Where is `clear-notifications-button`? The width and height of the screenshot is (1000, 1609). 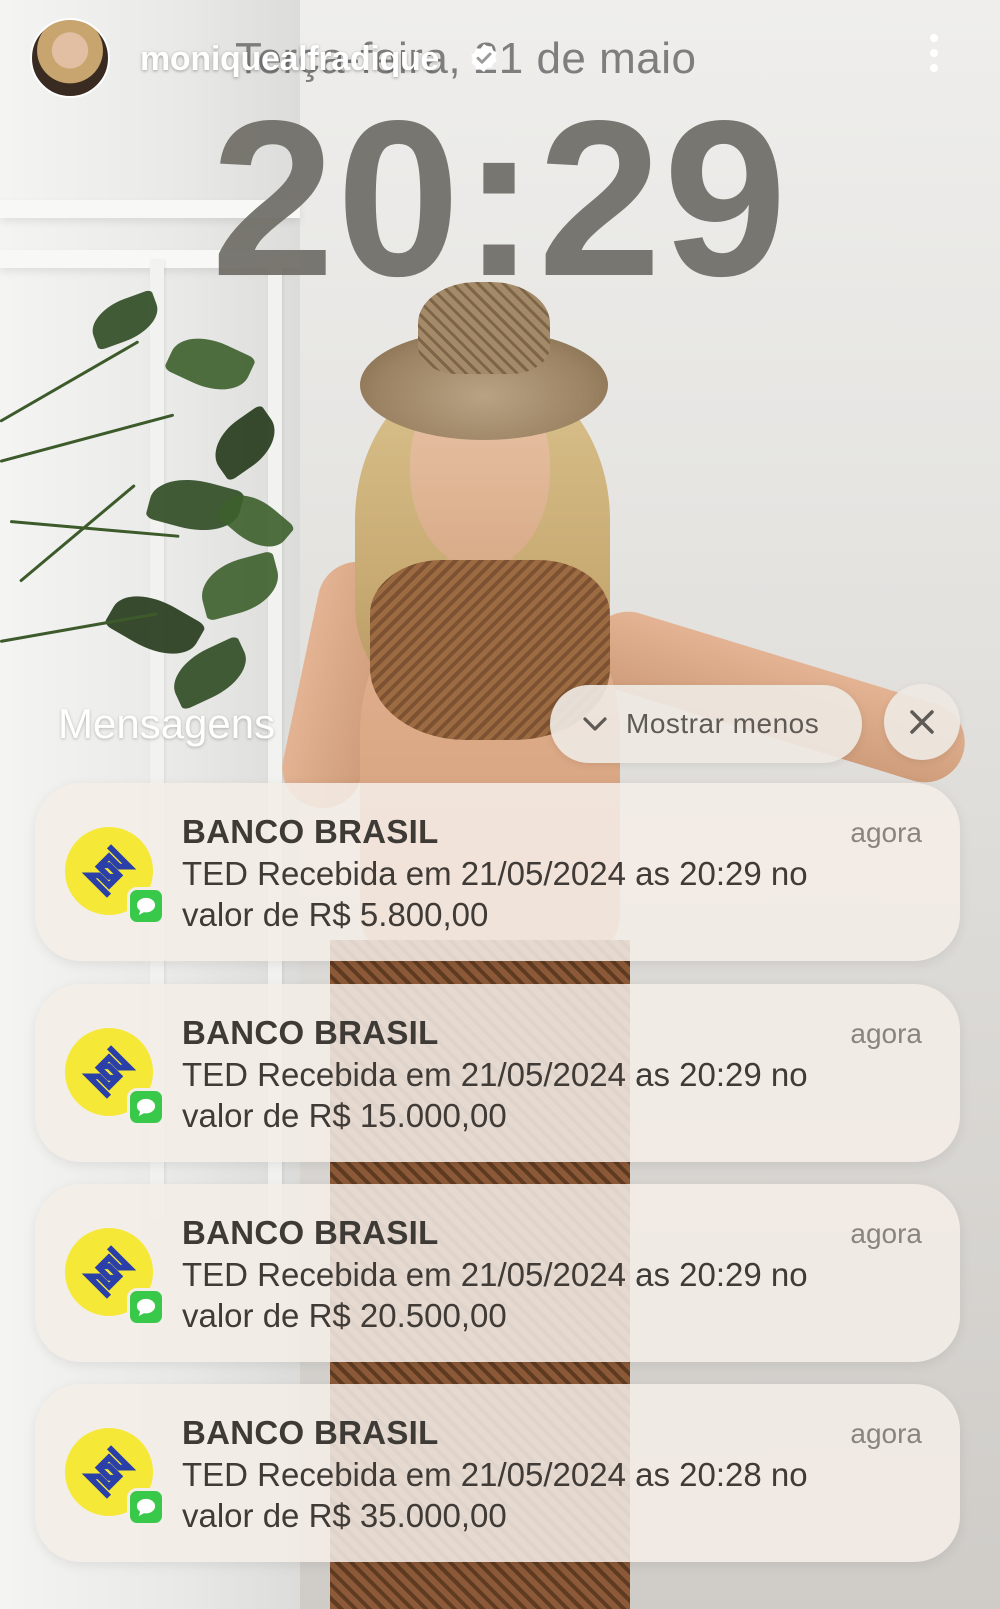 clear-notifications-button is located at coordinates (922, 722).